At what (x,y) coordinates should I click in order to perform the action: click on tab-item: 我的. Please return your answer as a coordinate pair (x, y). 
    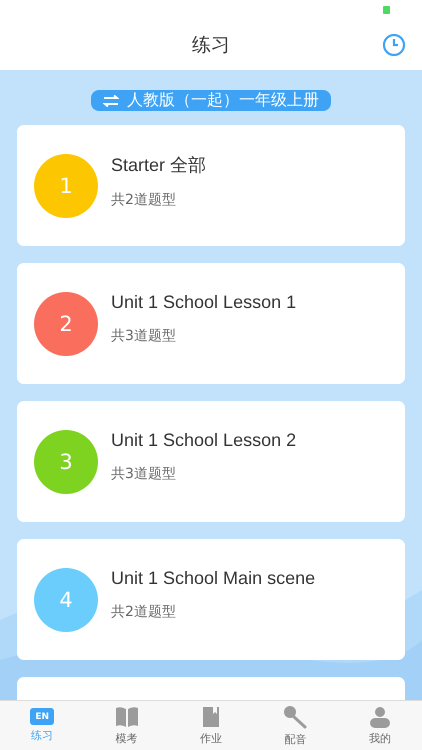
    Looking at the image, I should click on (380, 725).